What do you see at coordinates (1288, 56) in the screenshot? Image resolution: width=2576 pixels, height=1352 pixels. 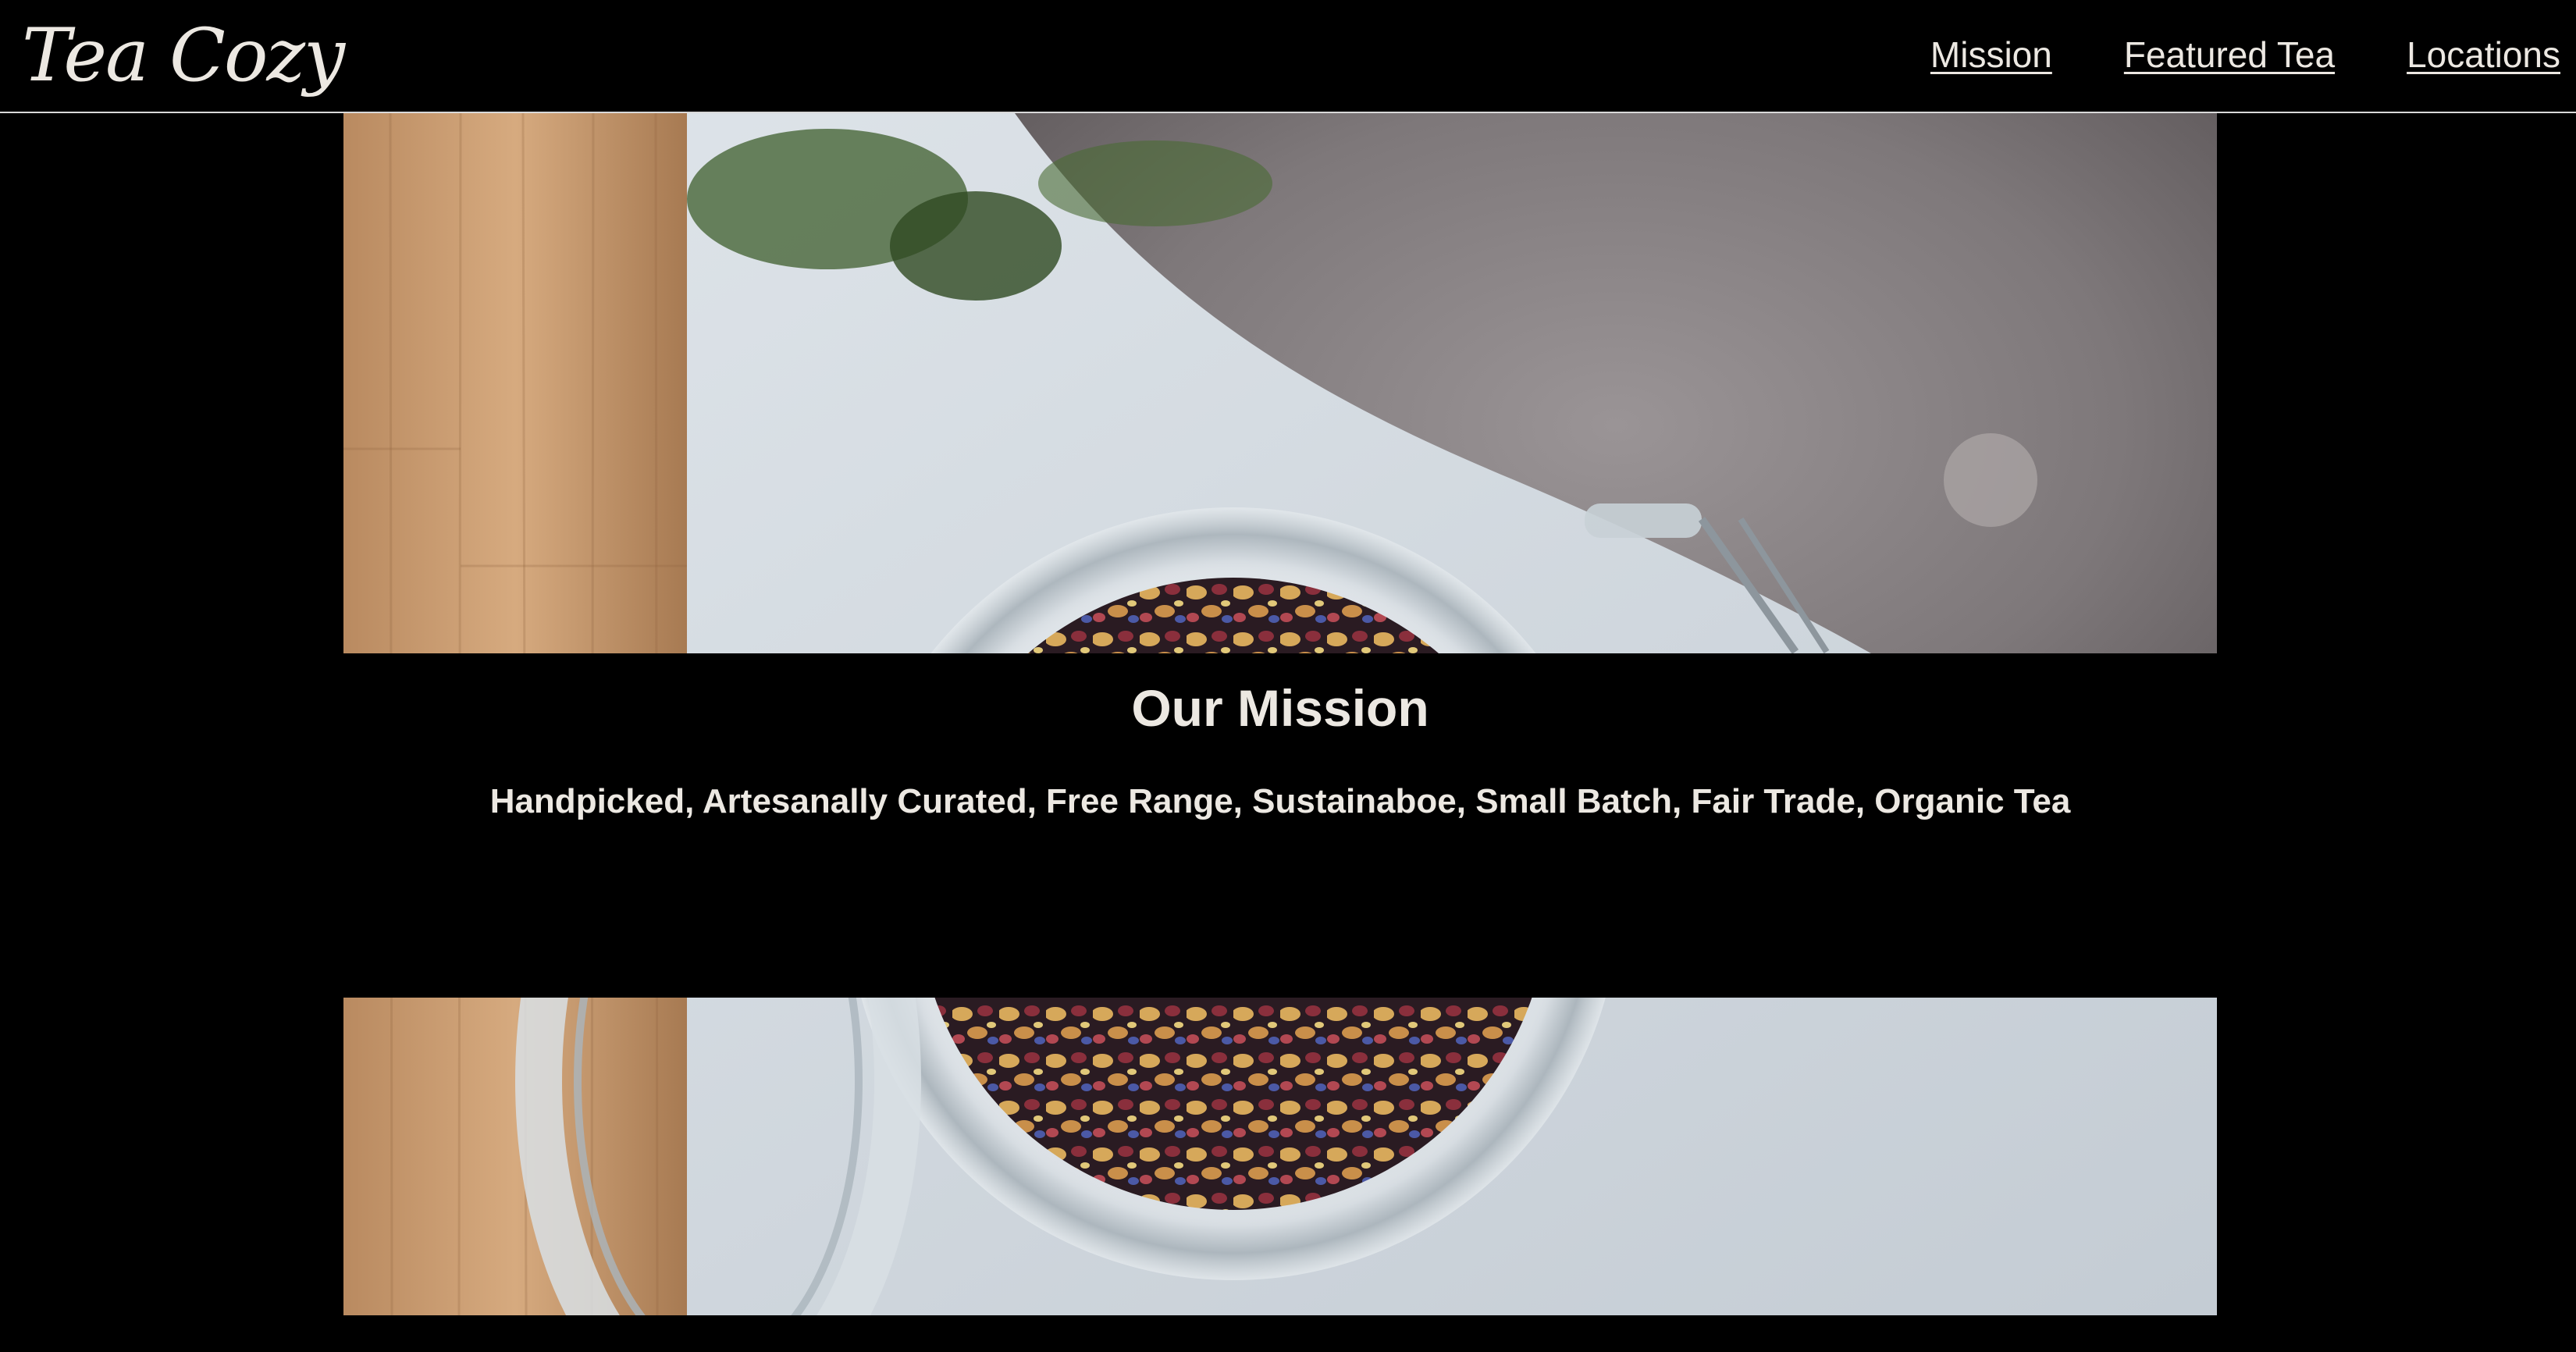 I see `site-header: Tea Cozy Mission Featured Tea Locations` at bounding box center [1288, 56].